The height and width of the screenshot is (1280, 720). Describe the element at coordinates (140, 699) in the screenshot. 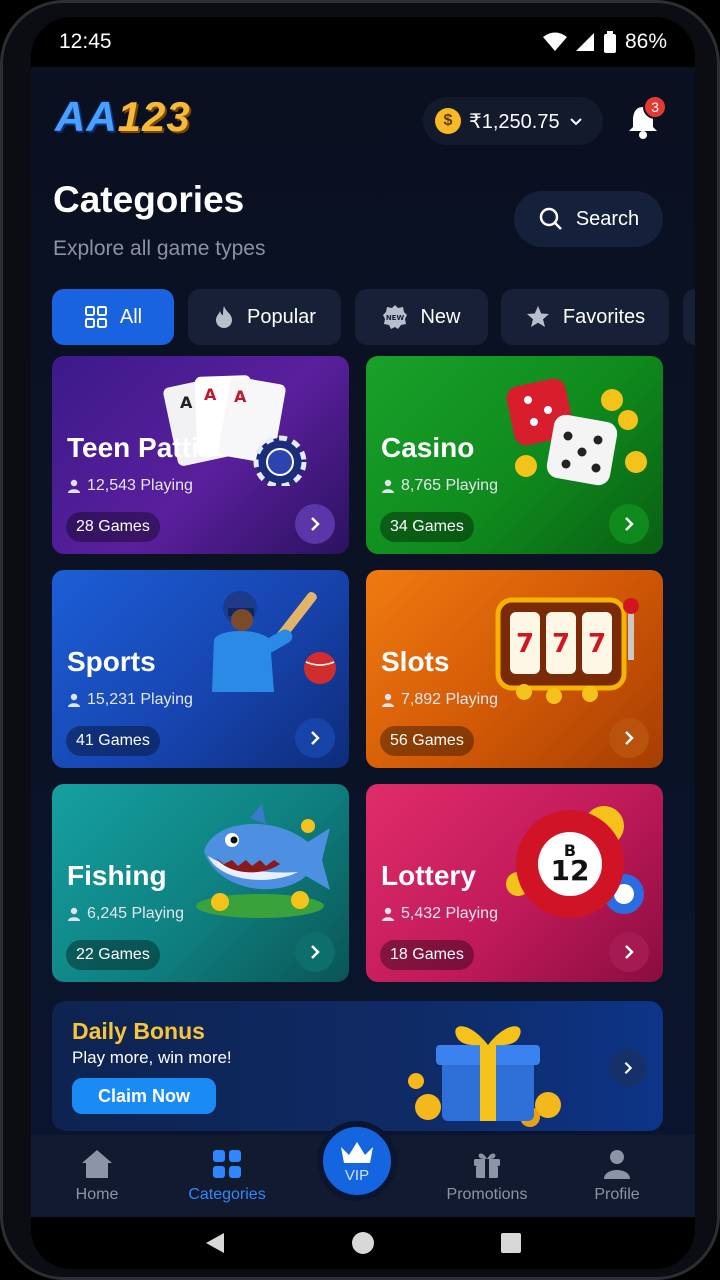

I see `players-label: 15,231 Playing` at that location.